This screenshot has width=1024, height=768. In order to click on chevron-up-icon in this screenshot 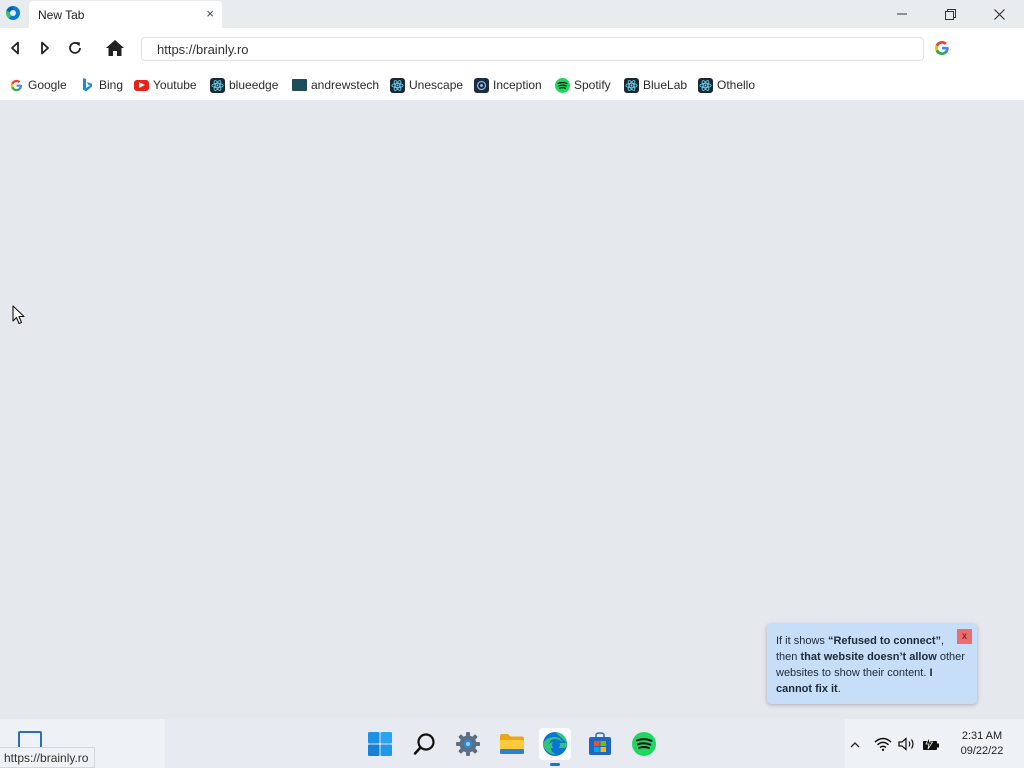, I will do `click(855, 744)`.